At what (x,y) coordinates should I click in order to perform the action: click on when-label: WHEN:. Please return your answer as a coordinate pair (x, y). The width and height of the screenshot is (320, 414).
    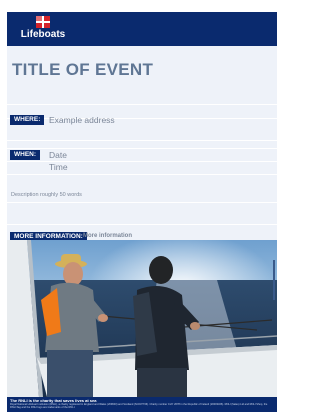
    Looking at the image, I should click on (25, 155).